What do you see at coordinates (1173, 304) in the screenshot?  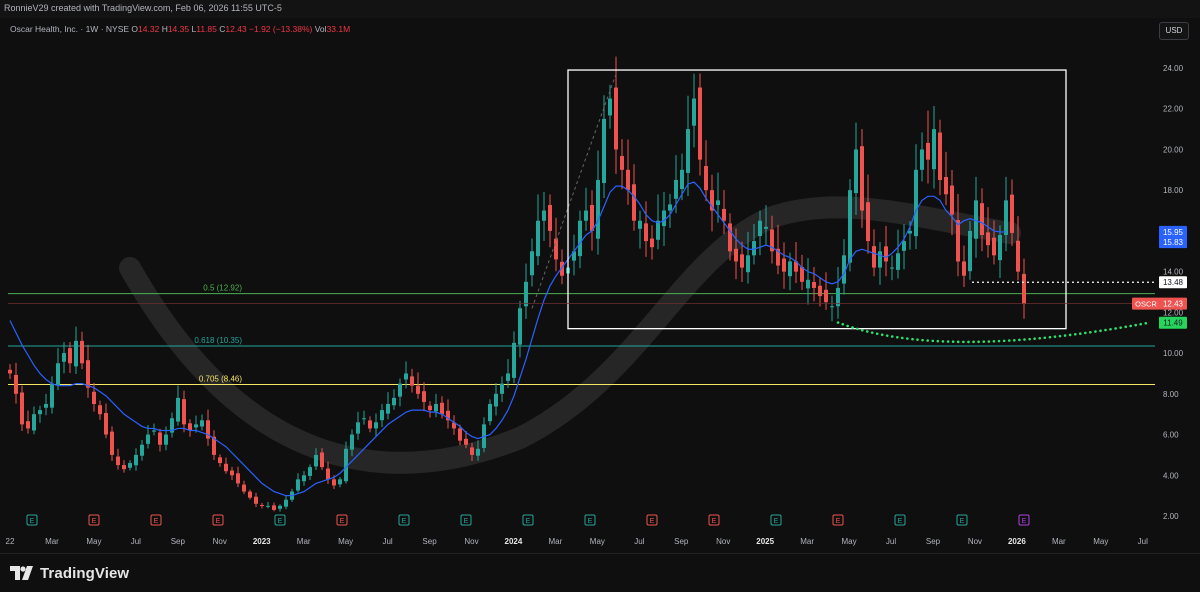 I see `price-label-text: 12.43` at bounding box center [1173, 304].